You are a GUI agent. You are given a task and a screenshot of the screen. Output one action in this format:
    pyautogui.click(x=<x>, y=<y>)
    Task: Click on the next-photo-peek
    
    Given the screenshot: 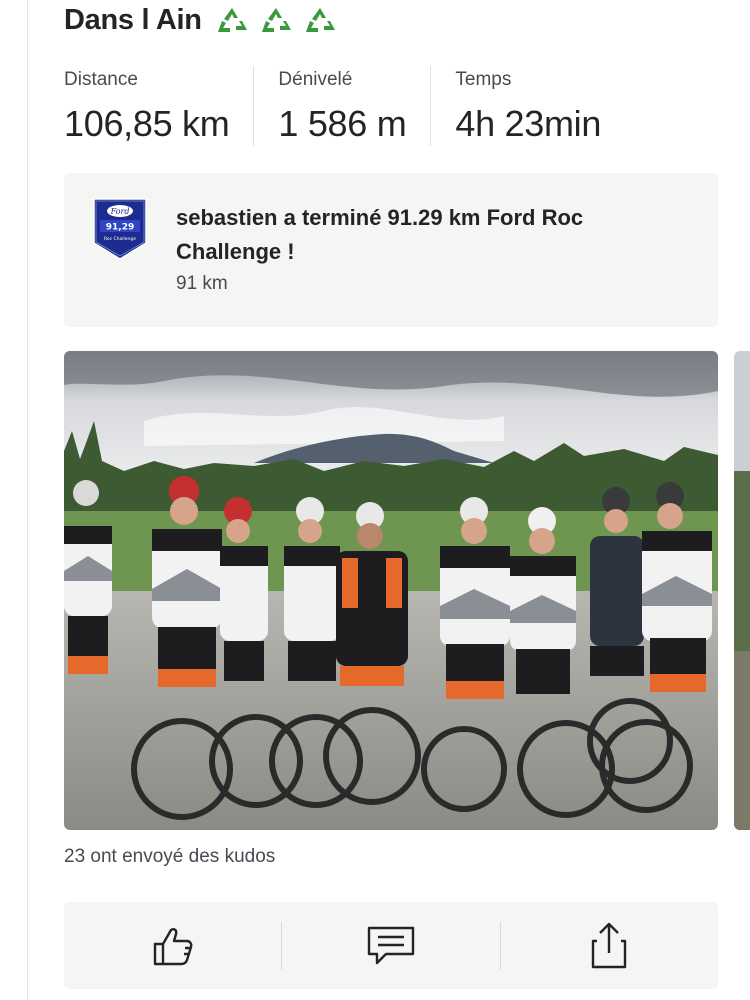 What is the action you would take?
    pyautogui.click(x=742, y=590)
    